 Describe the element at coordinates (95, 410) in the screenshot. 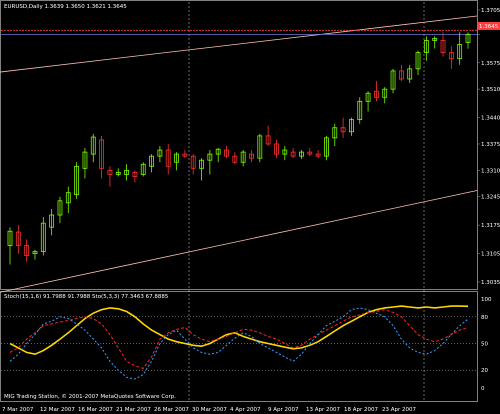

I see `date-label: 16 Mar 2007` at that location.